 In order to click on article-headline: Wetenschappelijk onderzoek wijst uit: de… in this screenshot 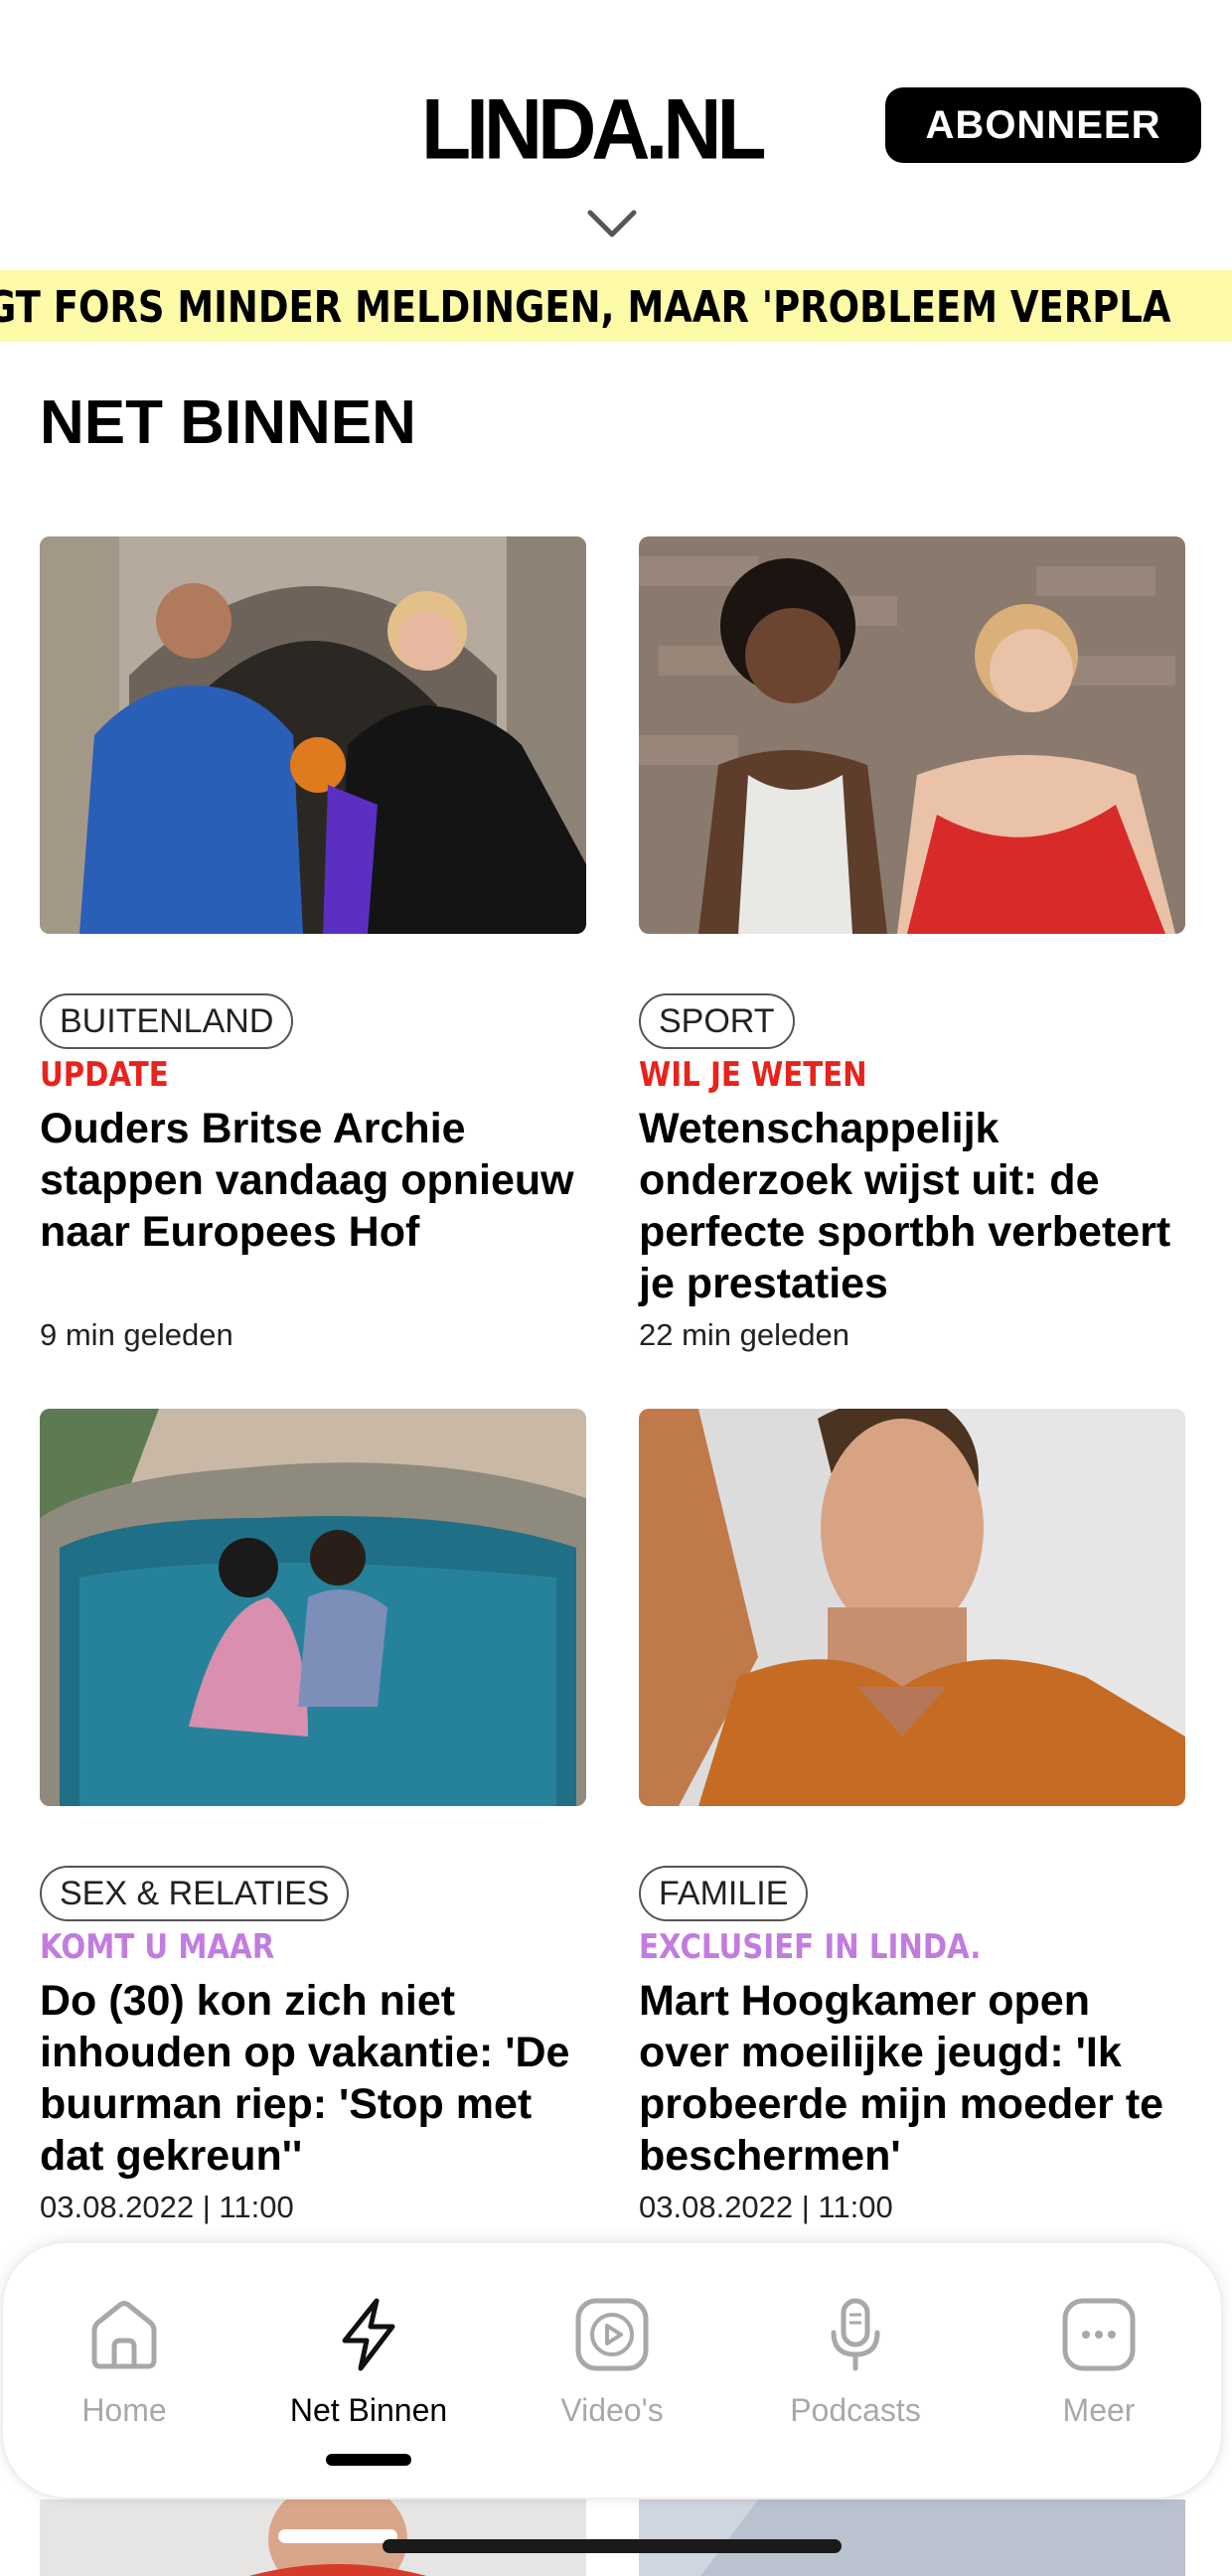, I will do `click(909, 1206)`.